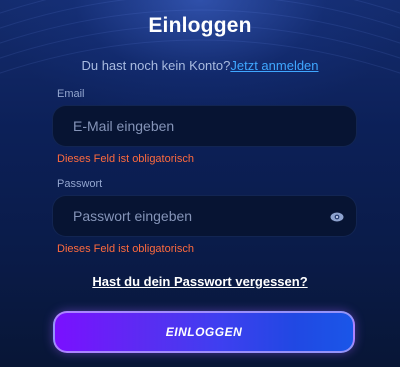 The height and width of the screenshot is (367, 400). Describe the element at coordinates (274, 65) in the screenshot. I see `signup-link: Jetzt anmelden` at that location.